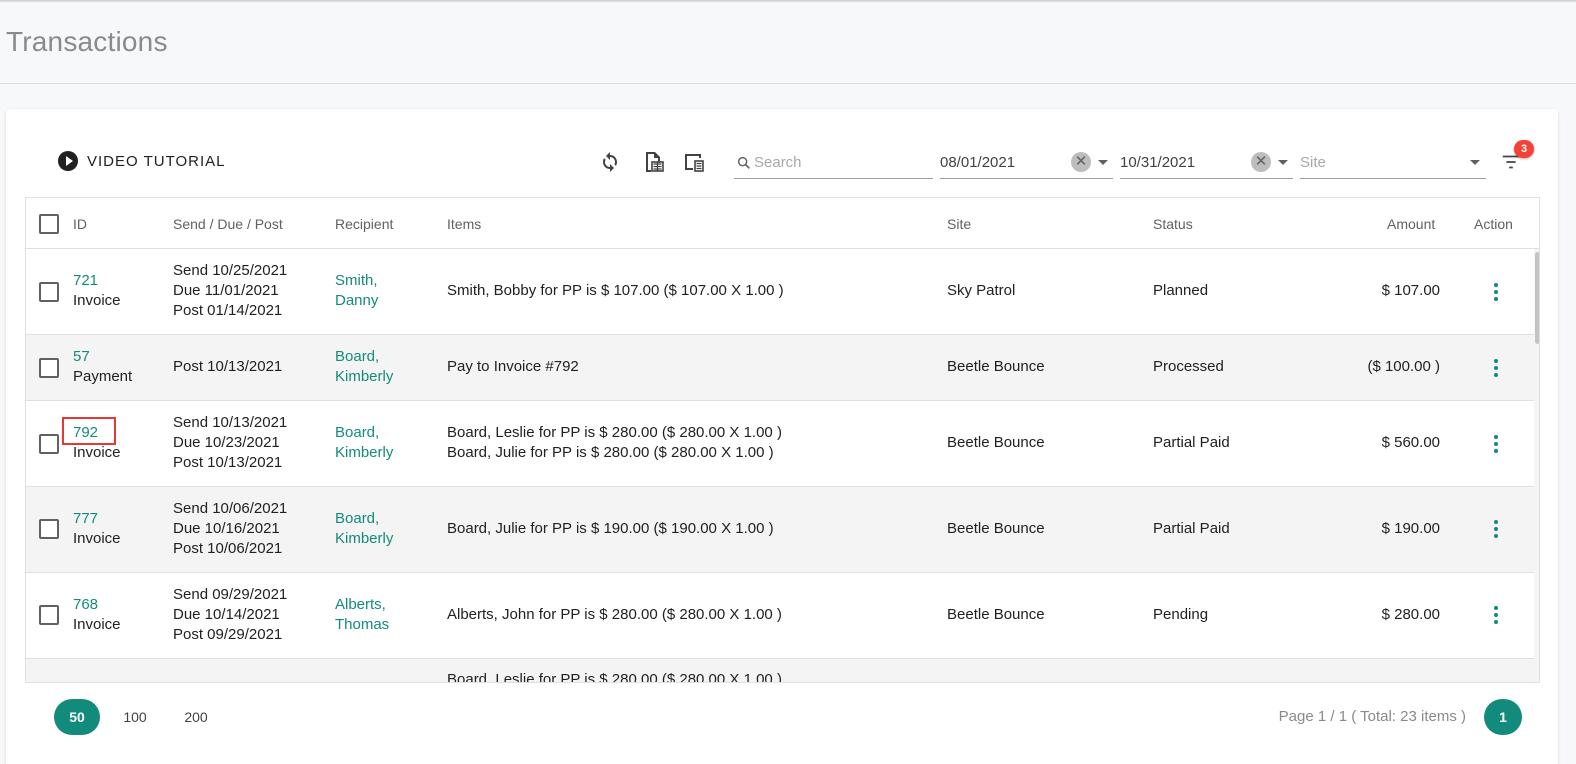 The height and width of the screenshot is (764, 1576). I want to click on date-to-dropdown-icon, so click(1283, 162).